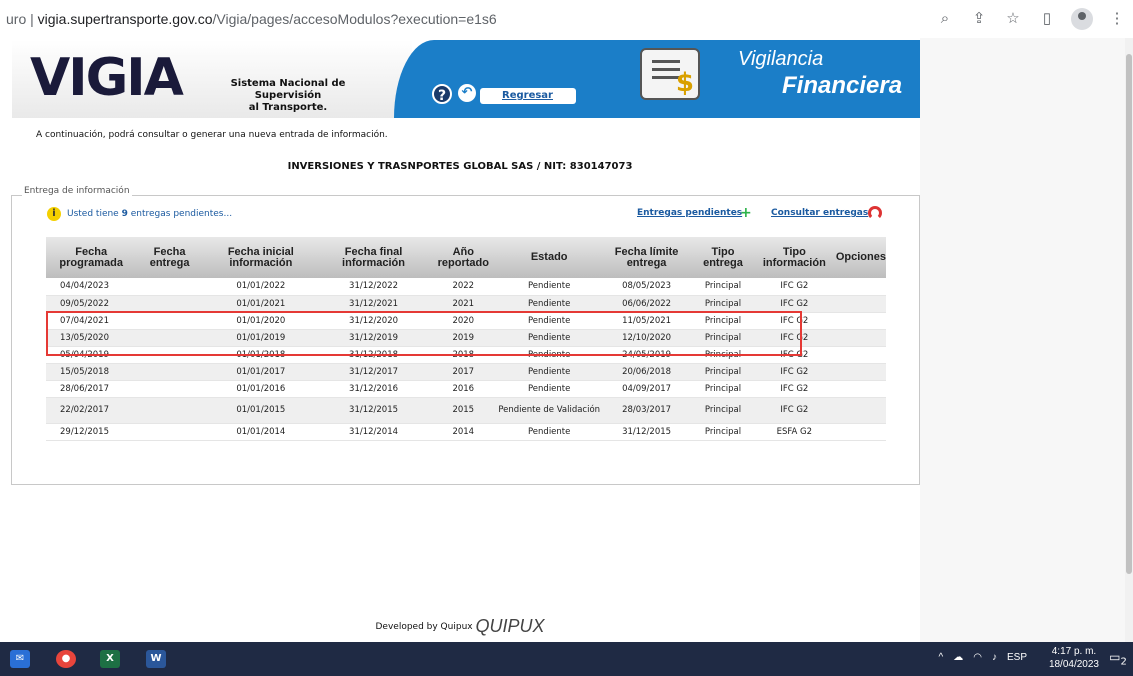 This screenshot has width=1133, height=676. Describe the element at coordinates (260, 338) in the screenshot. I see `table-cell: 01/01/2019` at that location.